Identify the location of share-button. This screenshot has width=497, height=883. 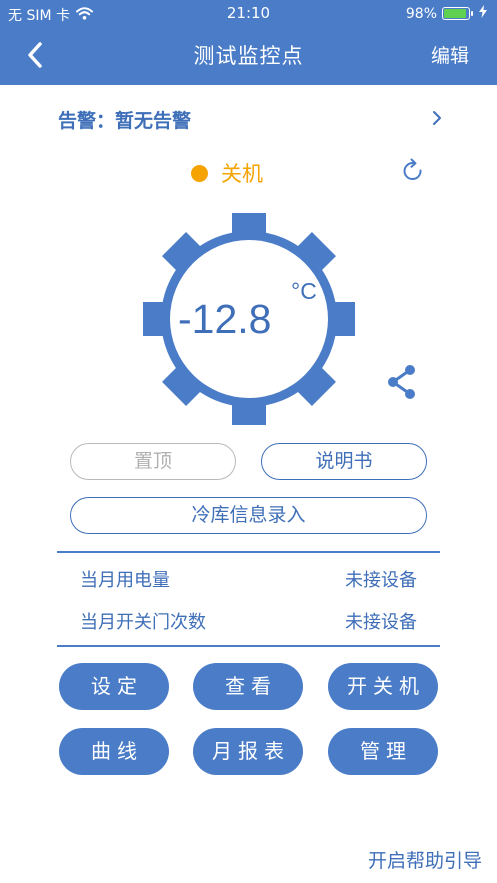
(402, 384).